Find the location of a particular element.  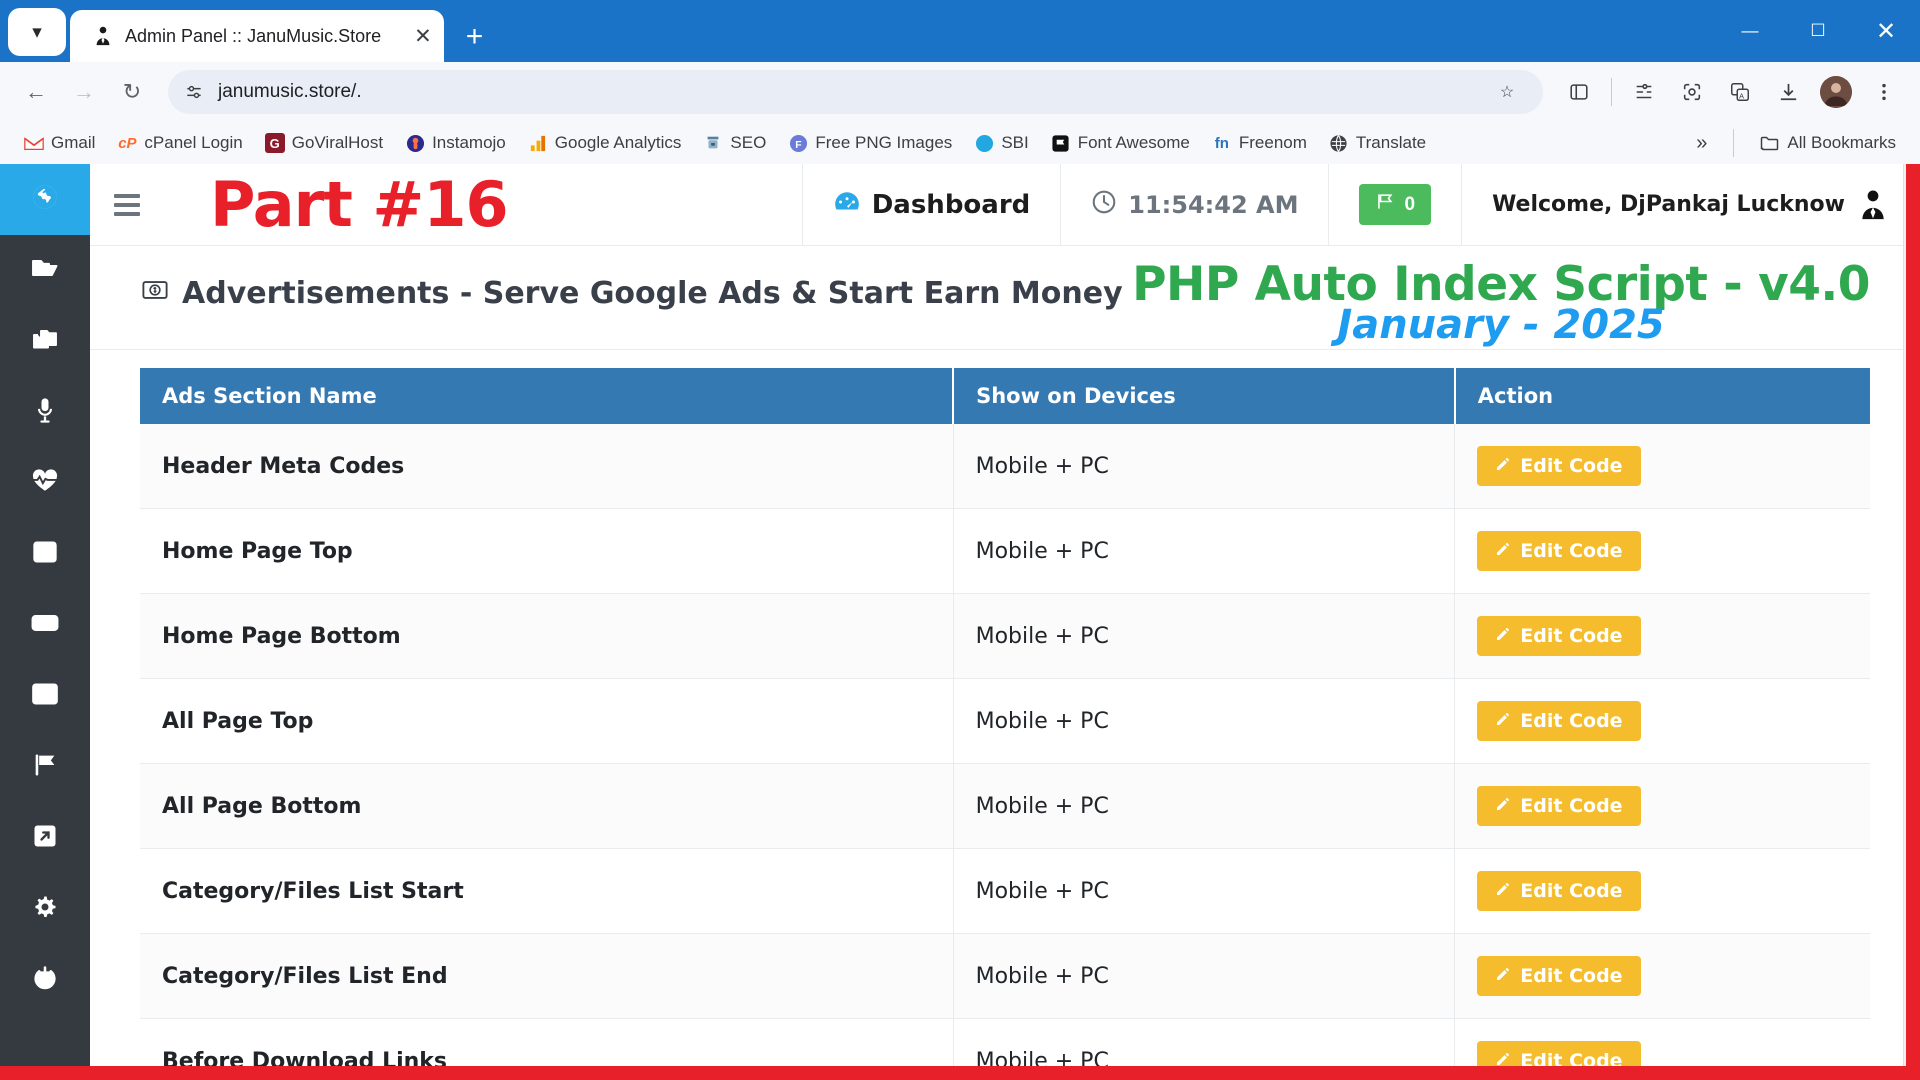

maximize-button: ☐ is located at coordinates (1818, 31).